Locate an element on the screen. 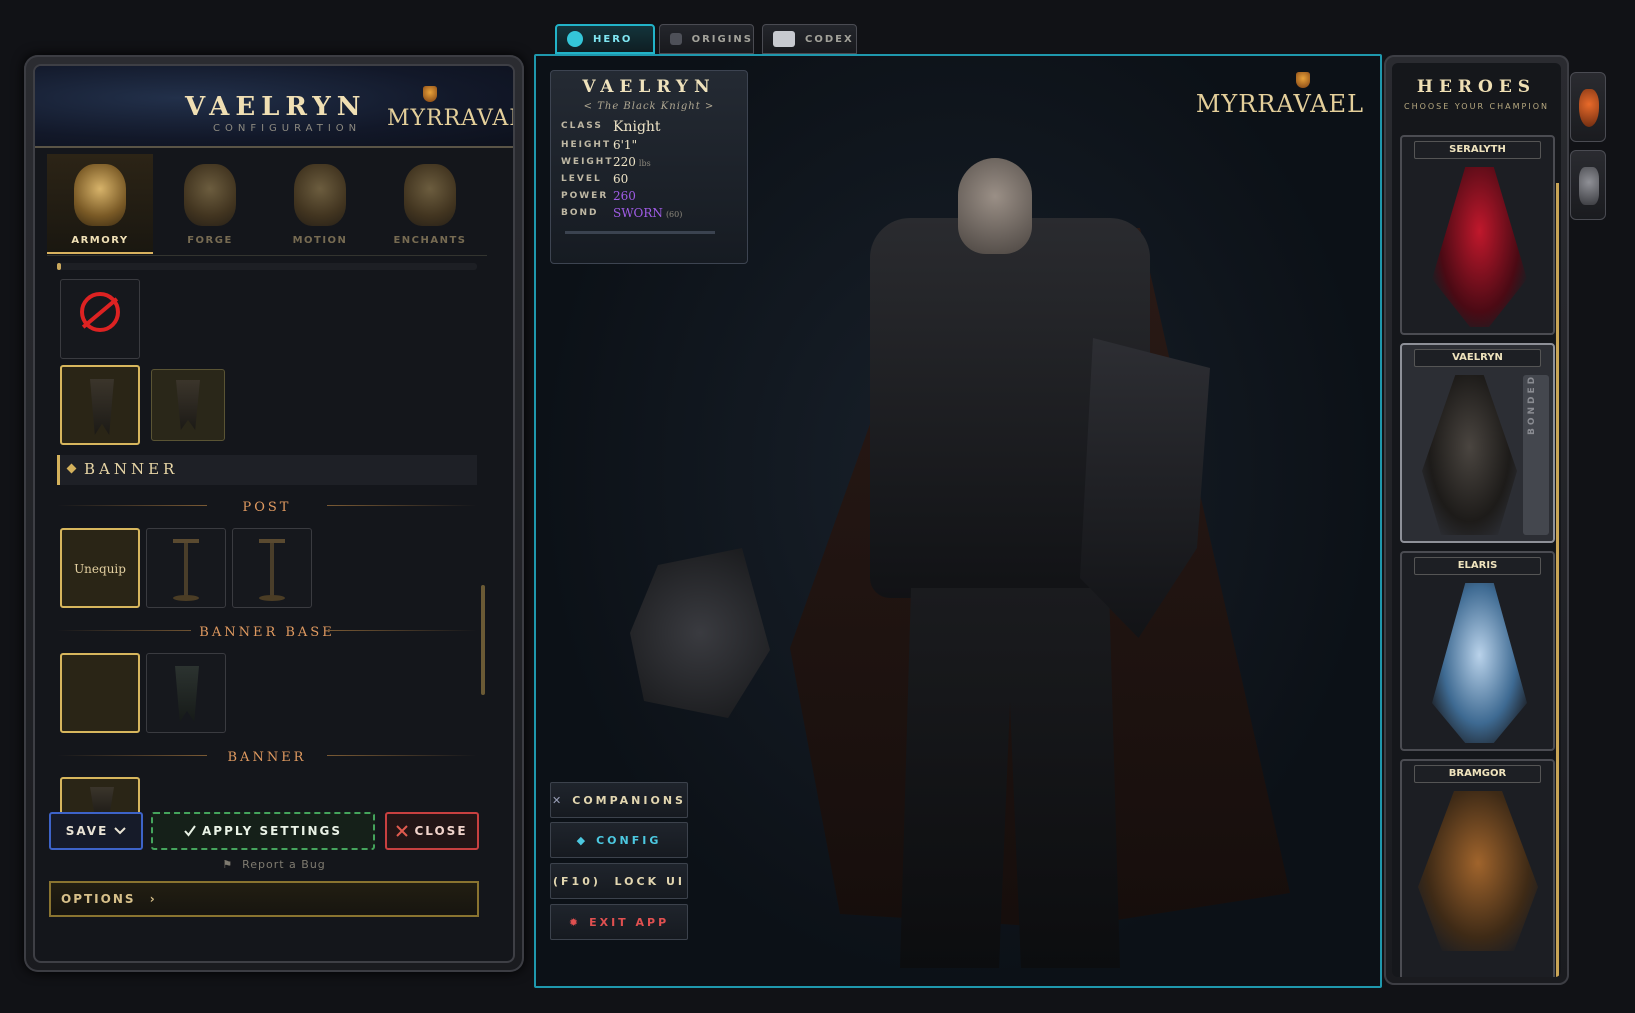  apply-settings-button: APPLY SETTINGS is located at coordinates (263, 831).